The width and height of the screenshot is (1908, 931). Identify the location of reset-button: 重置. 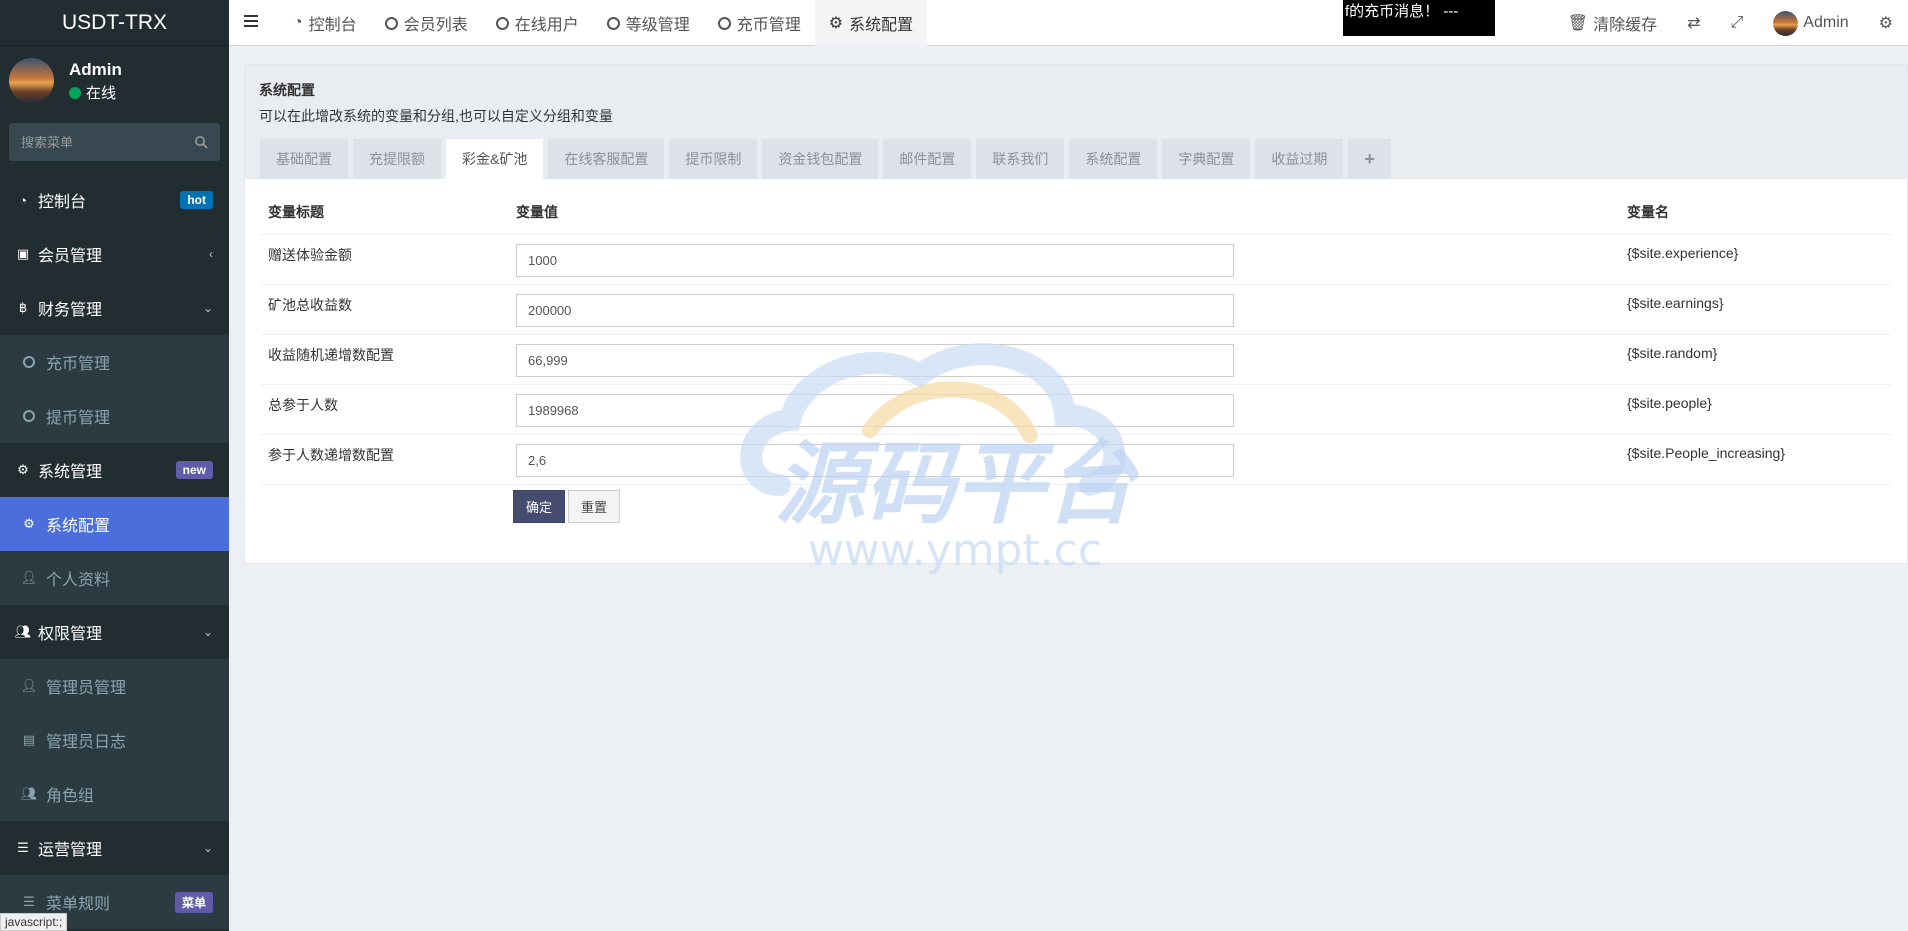
(594, 506).